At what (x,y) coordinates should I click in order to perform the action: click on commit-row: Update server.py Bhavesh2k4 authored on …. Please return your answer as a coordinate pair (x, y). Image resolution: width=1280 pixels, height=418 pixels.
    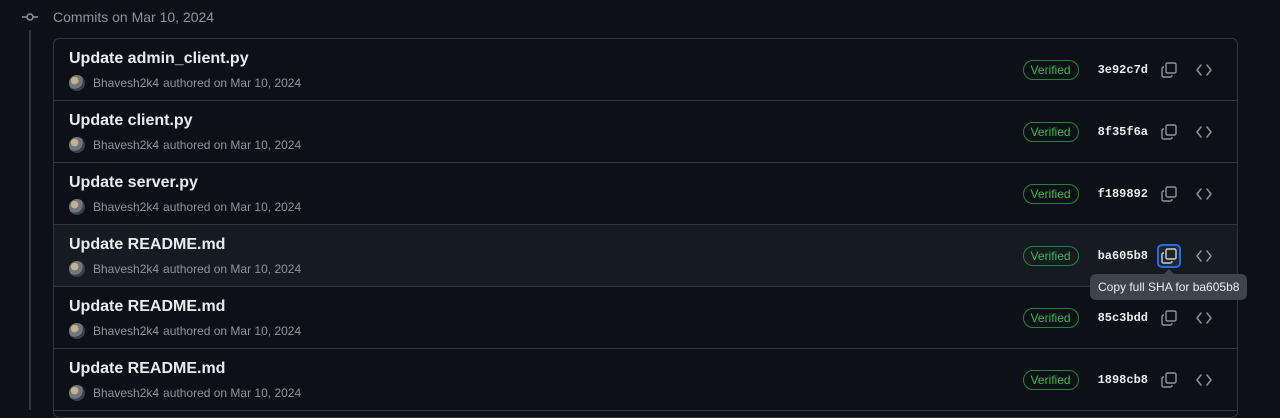
    Looking at the image, I should click on (645, 194).